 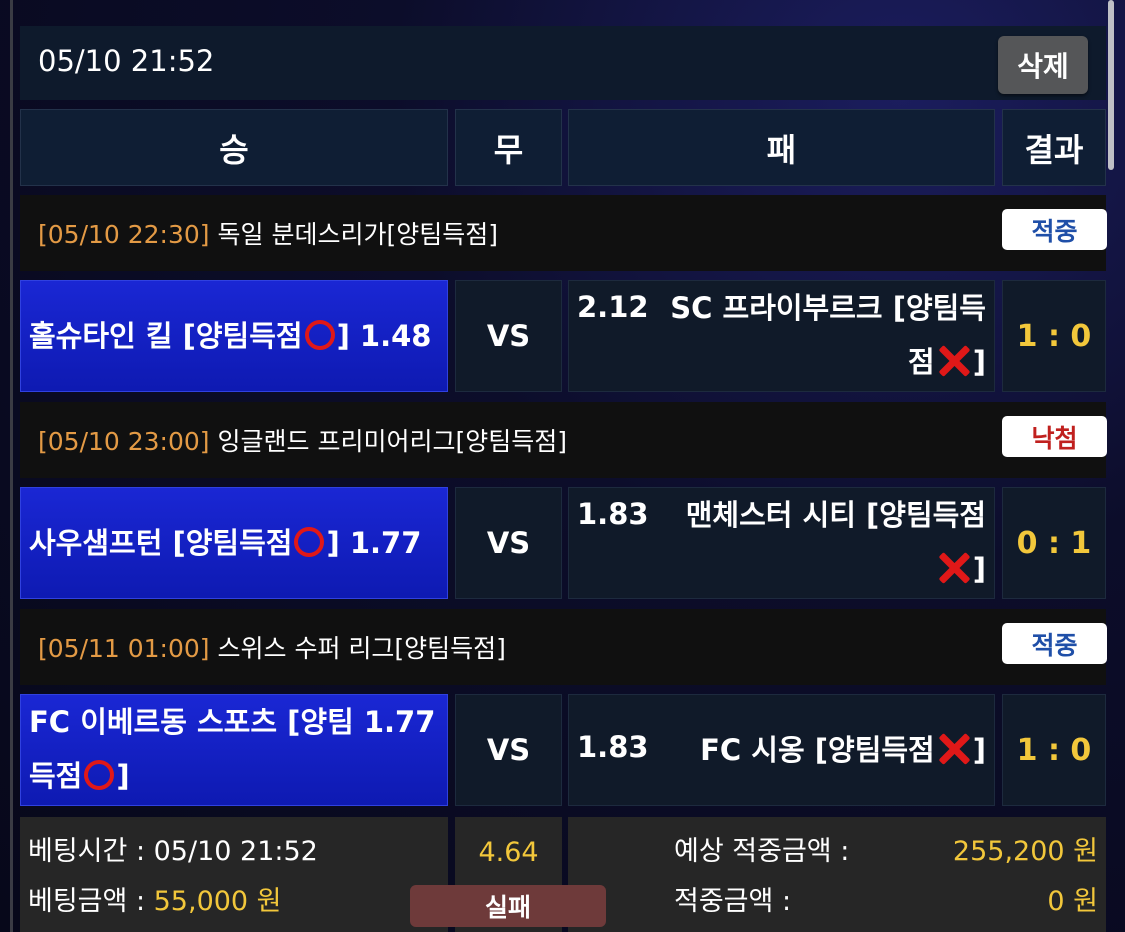 I want to click on away-team-cell: 1.83 맨체스터 시티 [양팀득점 ], so click(x=781, y=543).